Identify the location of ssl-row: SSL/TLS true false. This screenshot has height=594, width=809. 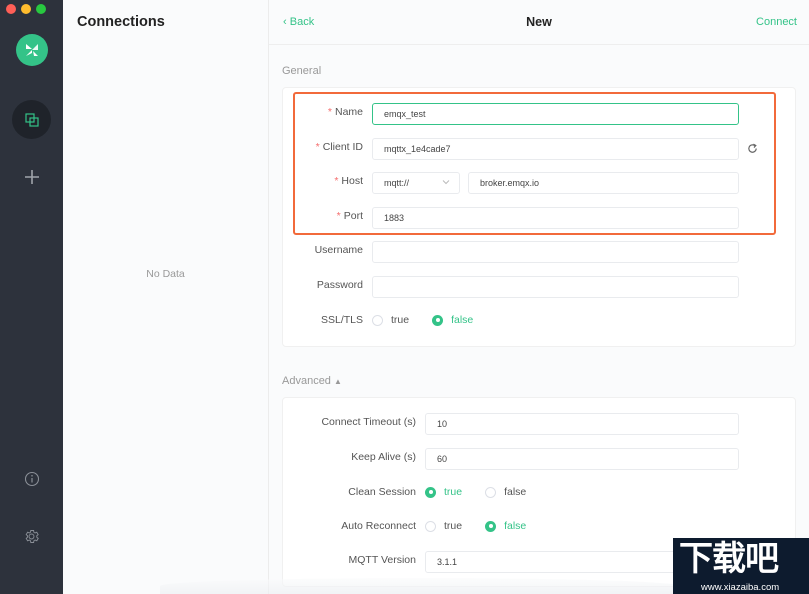
(539, 322).